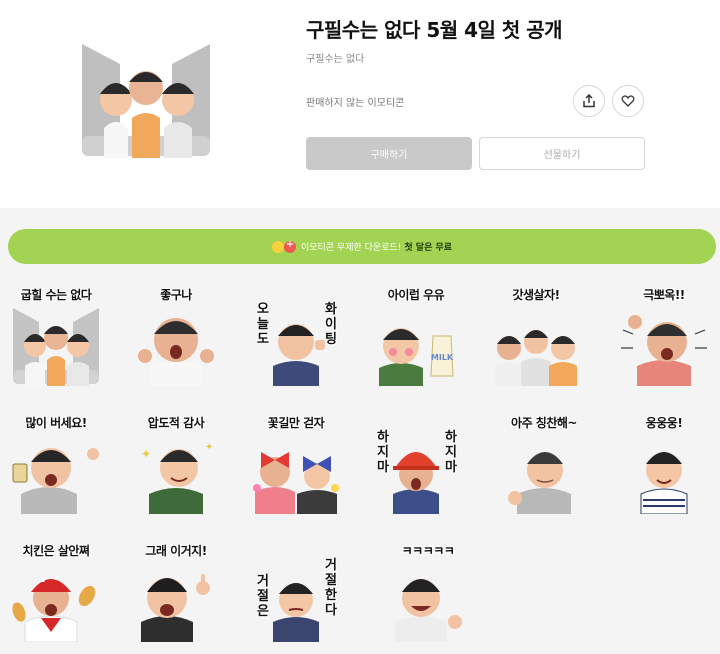  Describe the element at coordinates (355, 103) in the screenshot. I see `sale-status-note: 판매하지 않는 이모티콘` at that location.